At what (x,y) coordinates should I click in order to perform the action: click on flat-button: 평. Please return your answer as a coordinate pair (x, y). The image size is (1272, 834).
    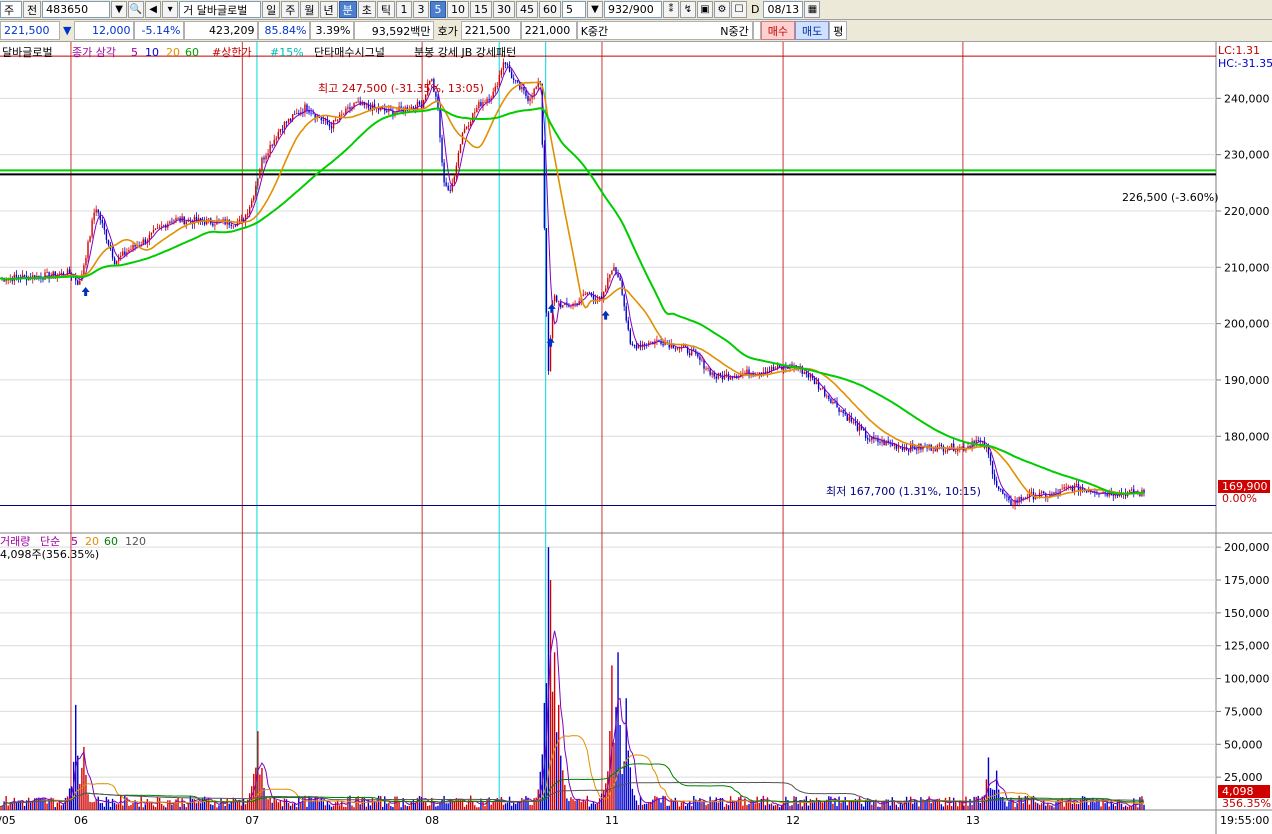
    Looking at the image, I should click on (838, 30).